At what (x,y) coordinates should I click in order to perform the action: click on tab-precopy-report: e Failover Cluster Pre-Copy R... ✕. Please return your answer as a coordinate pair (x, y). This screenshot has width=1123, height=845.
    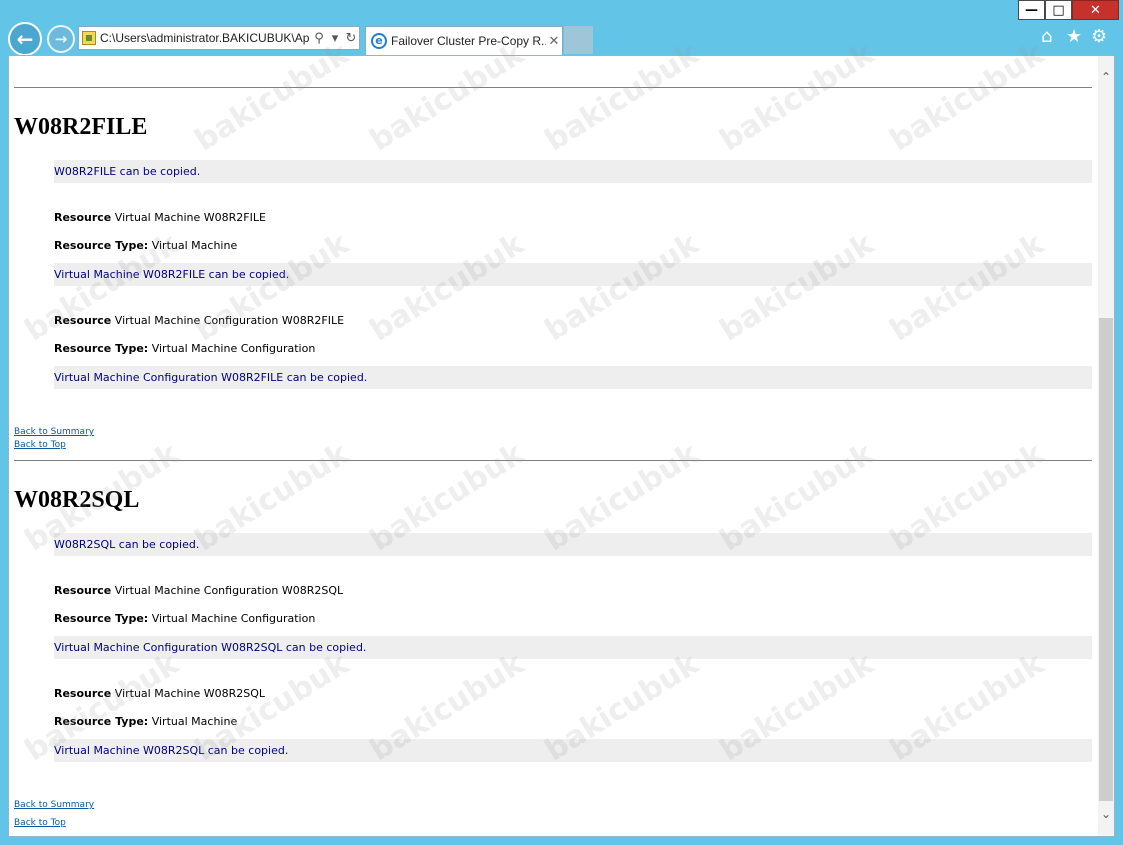
    Looking at the image, I should click on (464, 40).